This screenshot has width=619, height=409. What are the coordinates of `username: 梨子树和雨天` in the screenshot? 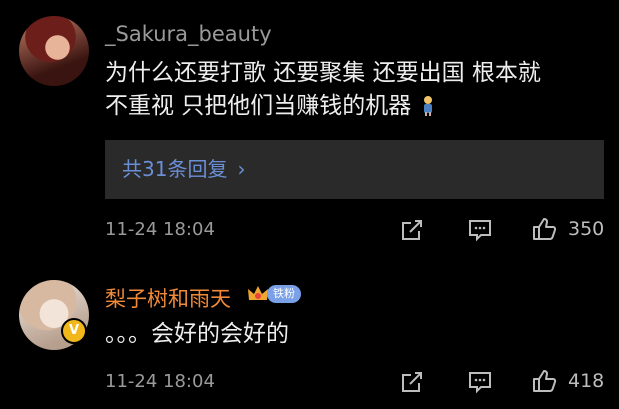 It's located at (168, 298).